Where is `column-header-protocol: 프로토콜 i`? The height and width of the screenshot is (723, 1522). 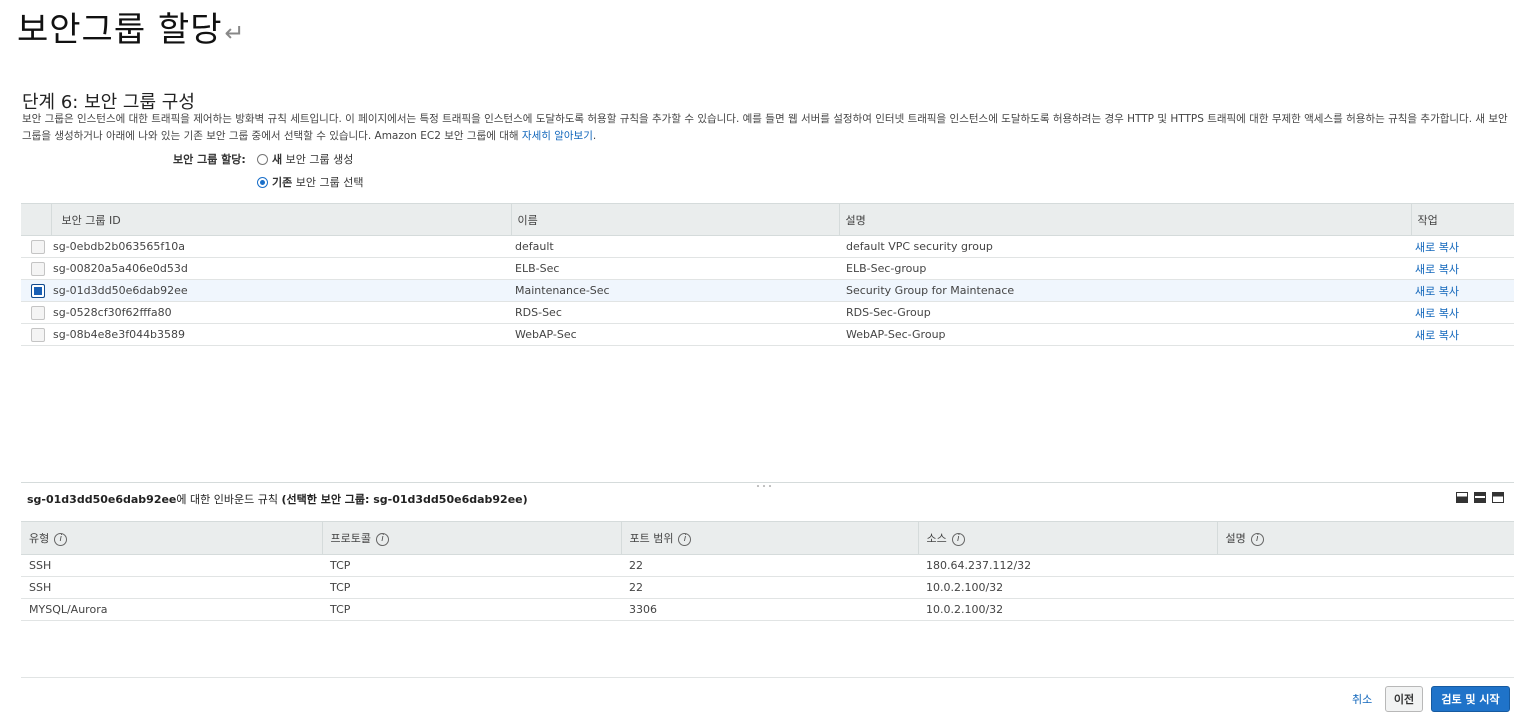
column-header-protocol: 프로토콜 i is located at coordinates (471, 538).